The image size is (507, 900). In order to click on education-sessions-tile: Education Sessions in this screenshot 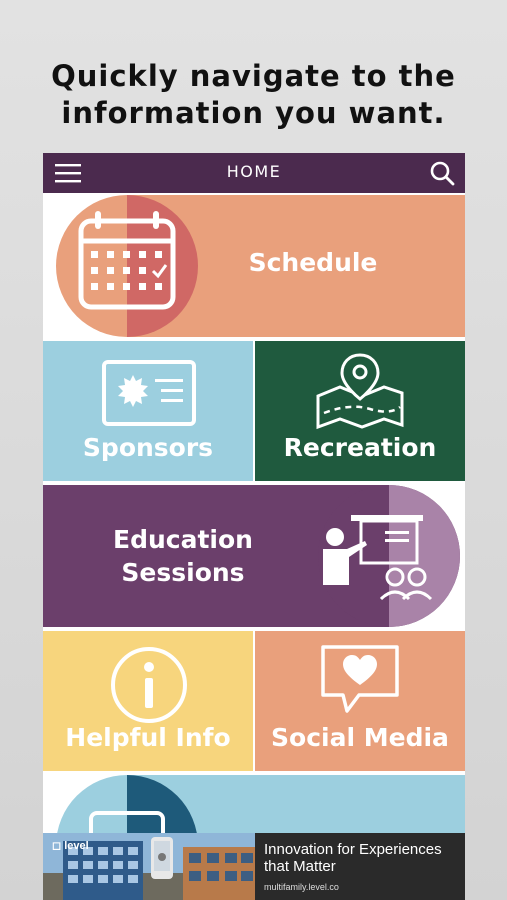, I will do `click(254, 556)`.